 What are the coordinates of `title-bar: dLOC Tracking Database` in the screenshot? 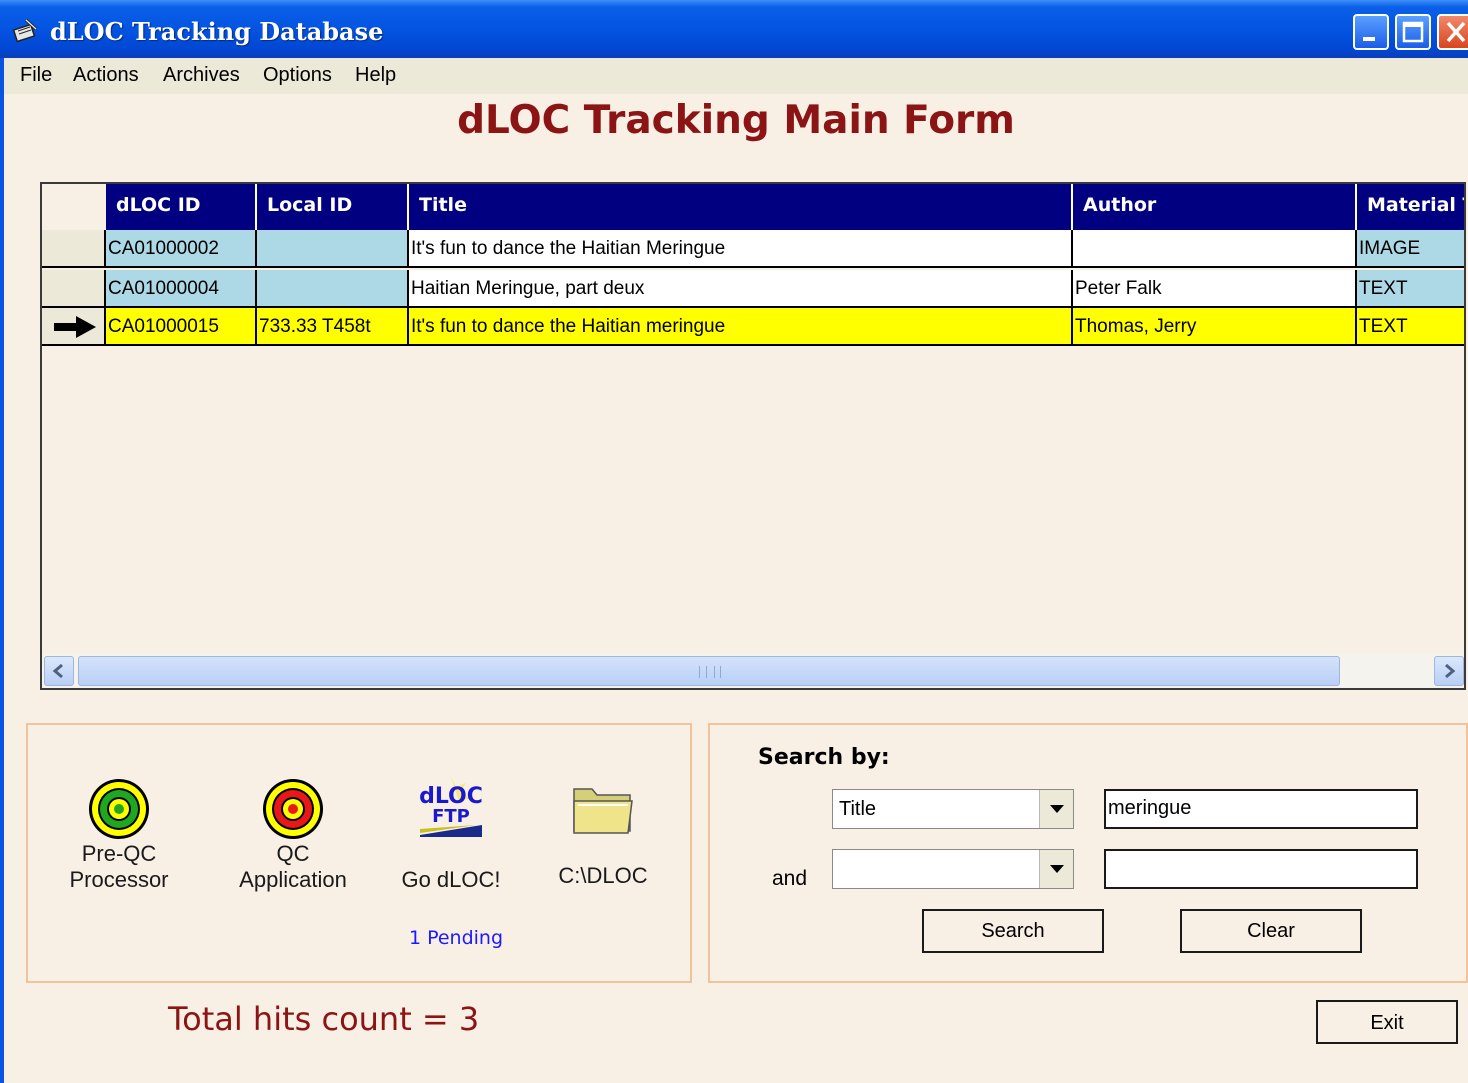 It's located at (734, 29).